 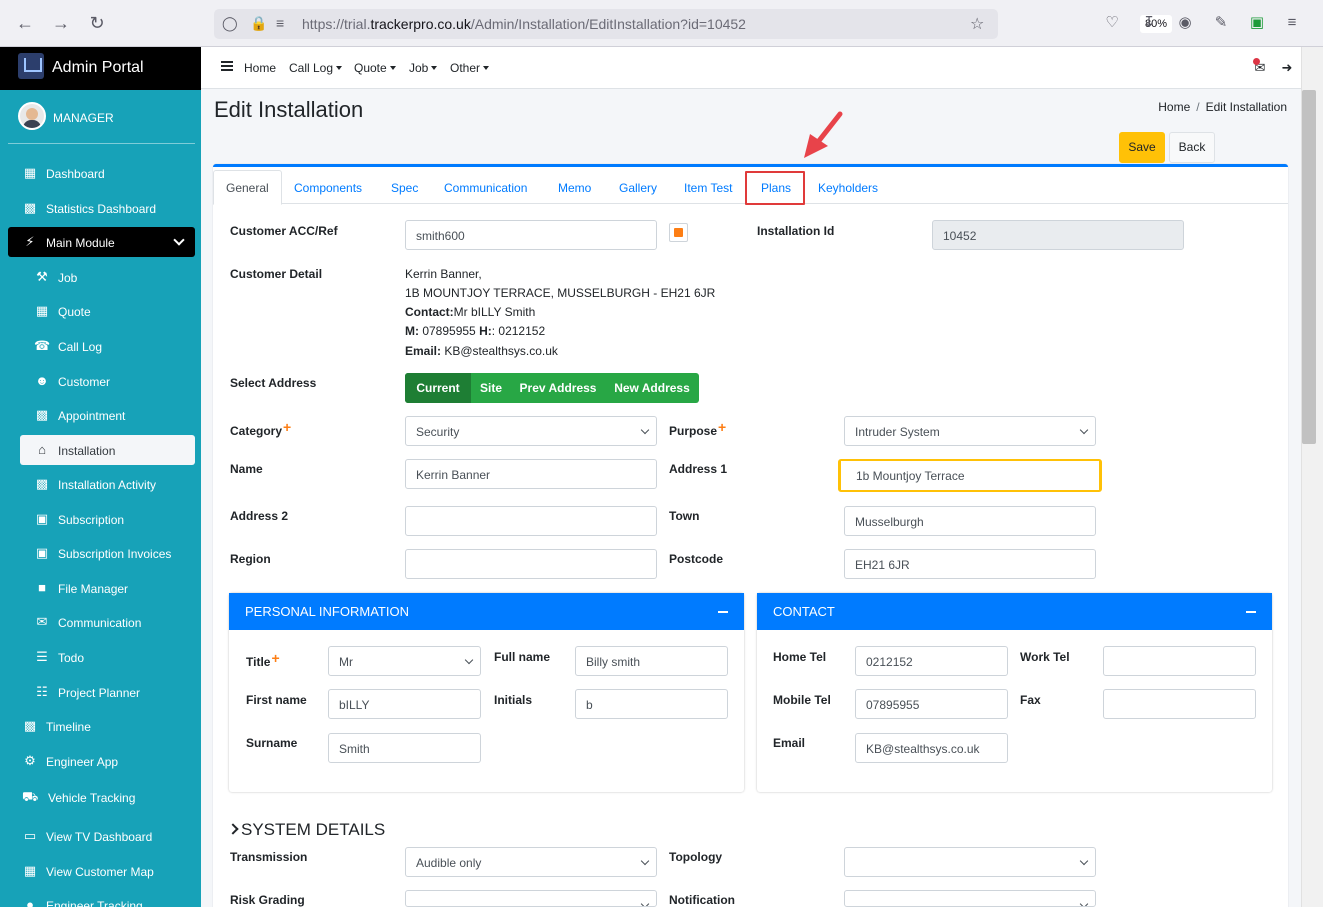 I want to click on sidebar-item-view-customer-map: ▦ View Customer Map, so click(x=101, y=871).